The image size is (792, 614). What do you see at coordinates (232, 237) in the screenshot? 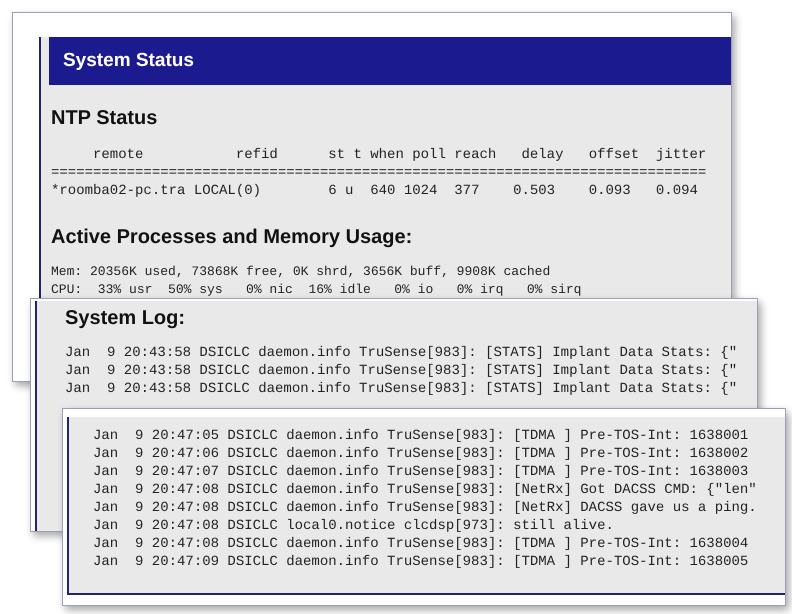
I see `section-heading: Active Processes and Memory Usage:` at bounding box center [232, 237].